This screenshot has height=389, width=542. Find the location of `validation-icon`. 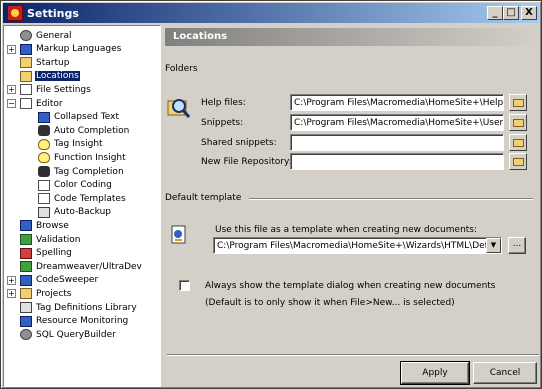

validation-icon is located at coordinates (26, 239).